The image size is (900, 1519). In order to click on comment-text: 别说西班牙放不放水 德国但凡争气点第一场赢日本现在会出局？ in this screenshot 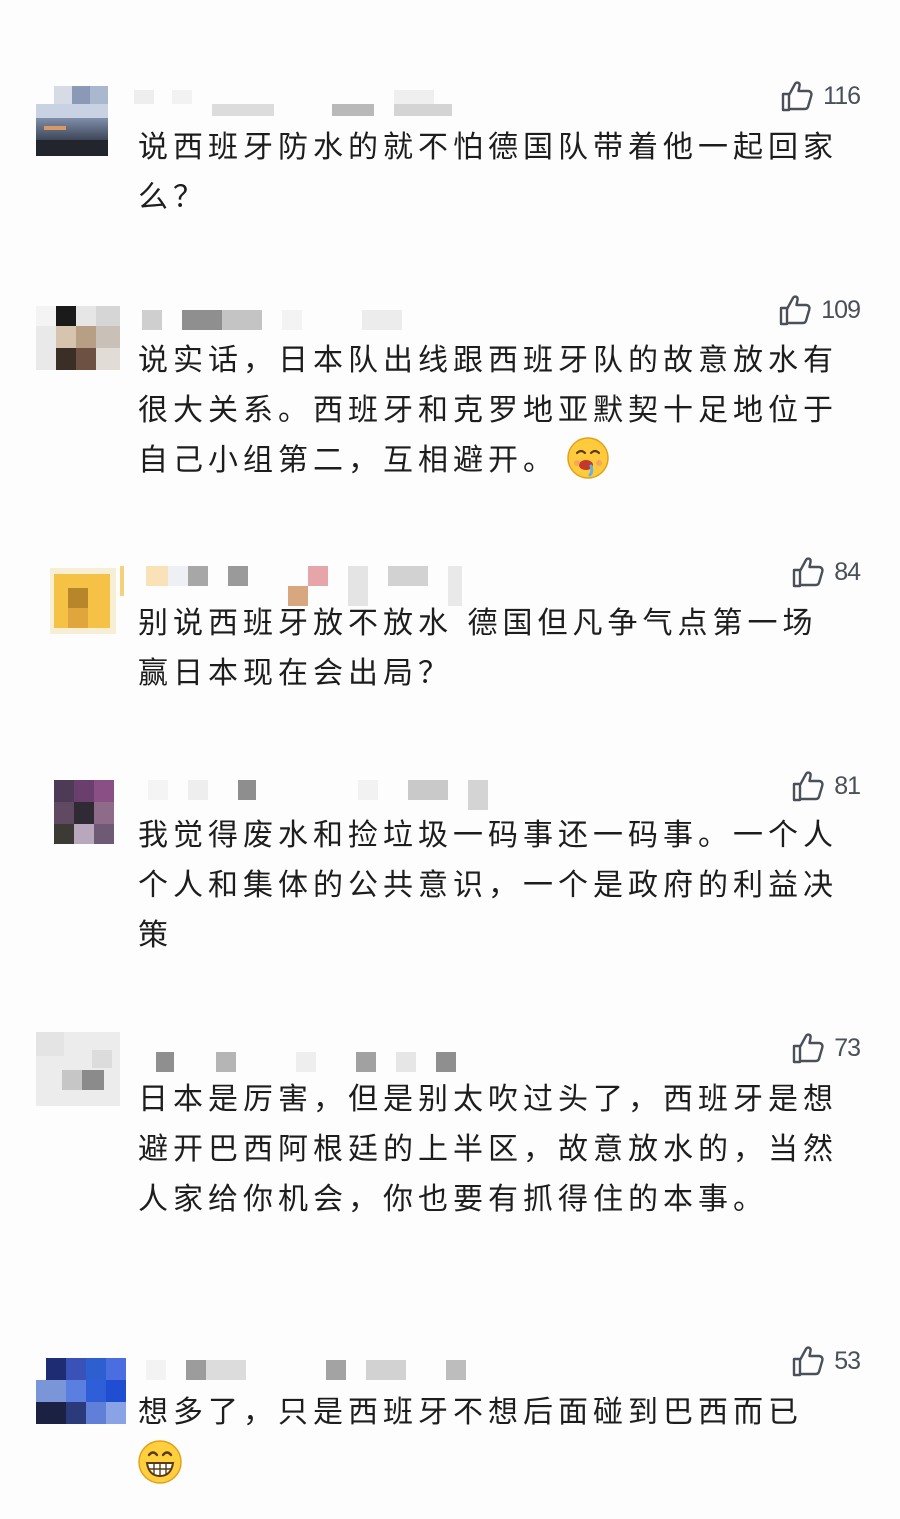, I will do `click(478, 648)`.